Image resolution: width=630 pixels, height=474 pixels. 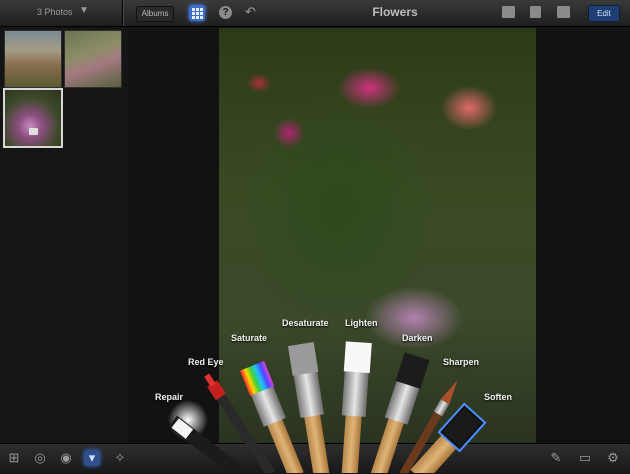 What do you see at coordinates (206, 362) in the screenshot?
I see `brush-label-red-eye: Red Eye` at bounding box center [206, 362].